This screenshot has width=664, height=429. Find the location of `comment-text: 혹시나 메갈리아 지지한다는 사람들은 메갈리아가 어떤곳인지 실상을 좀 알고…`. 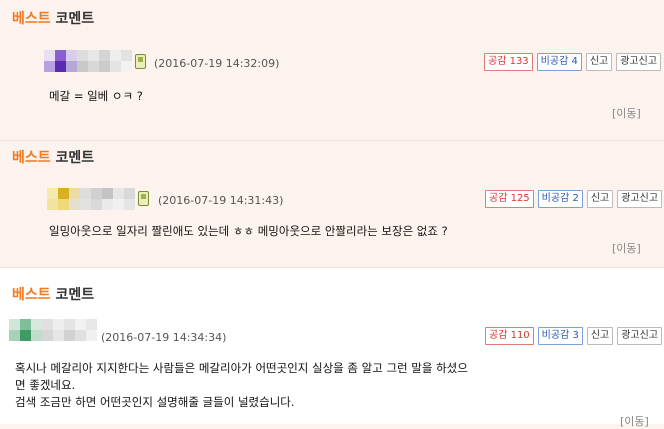

comment-text: 혹시나 메갈리아 지지한다는 사람들은 메갈리아가 어떤곳인지 실상을 좀 알고… is located at coordinates (241, 385).